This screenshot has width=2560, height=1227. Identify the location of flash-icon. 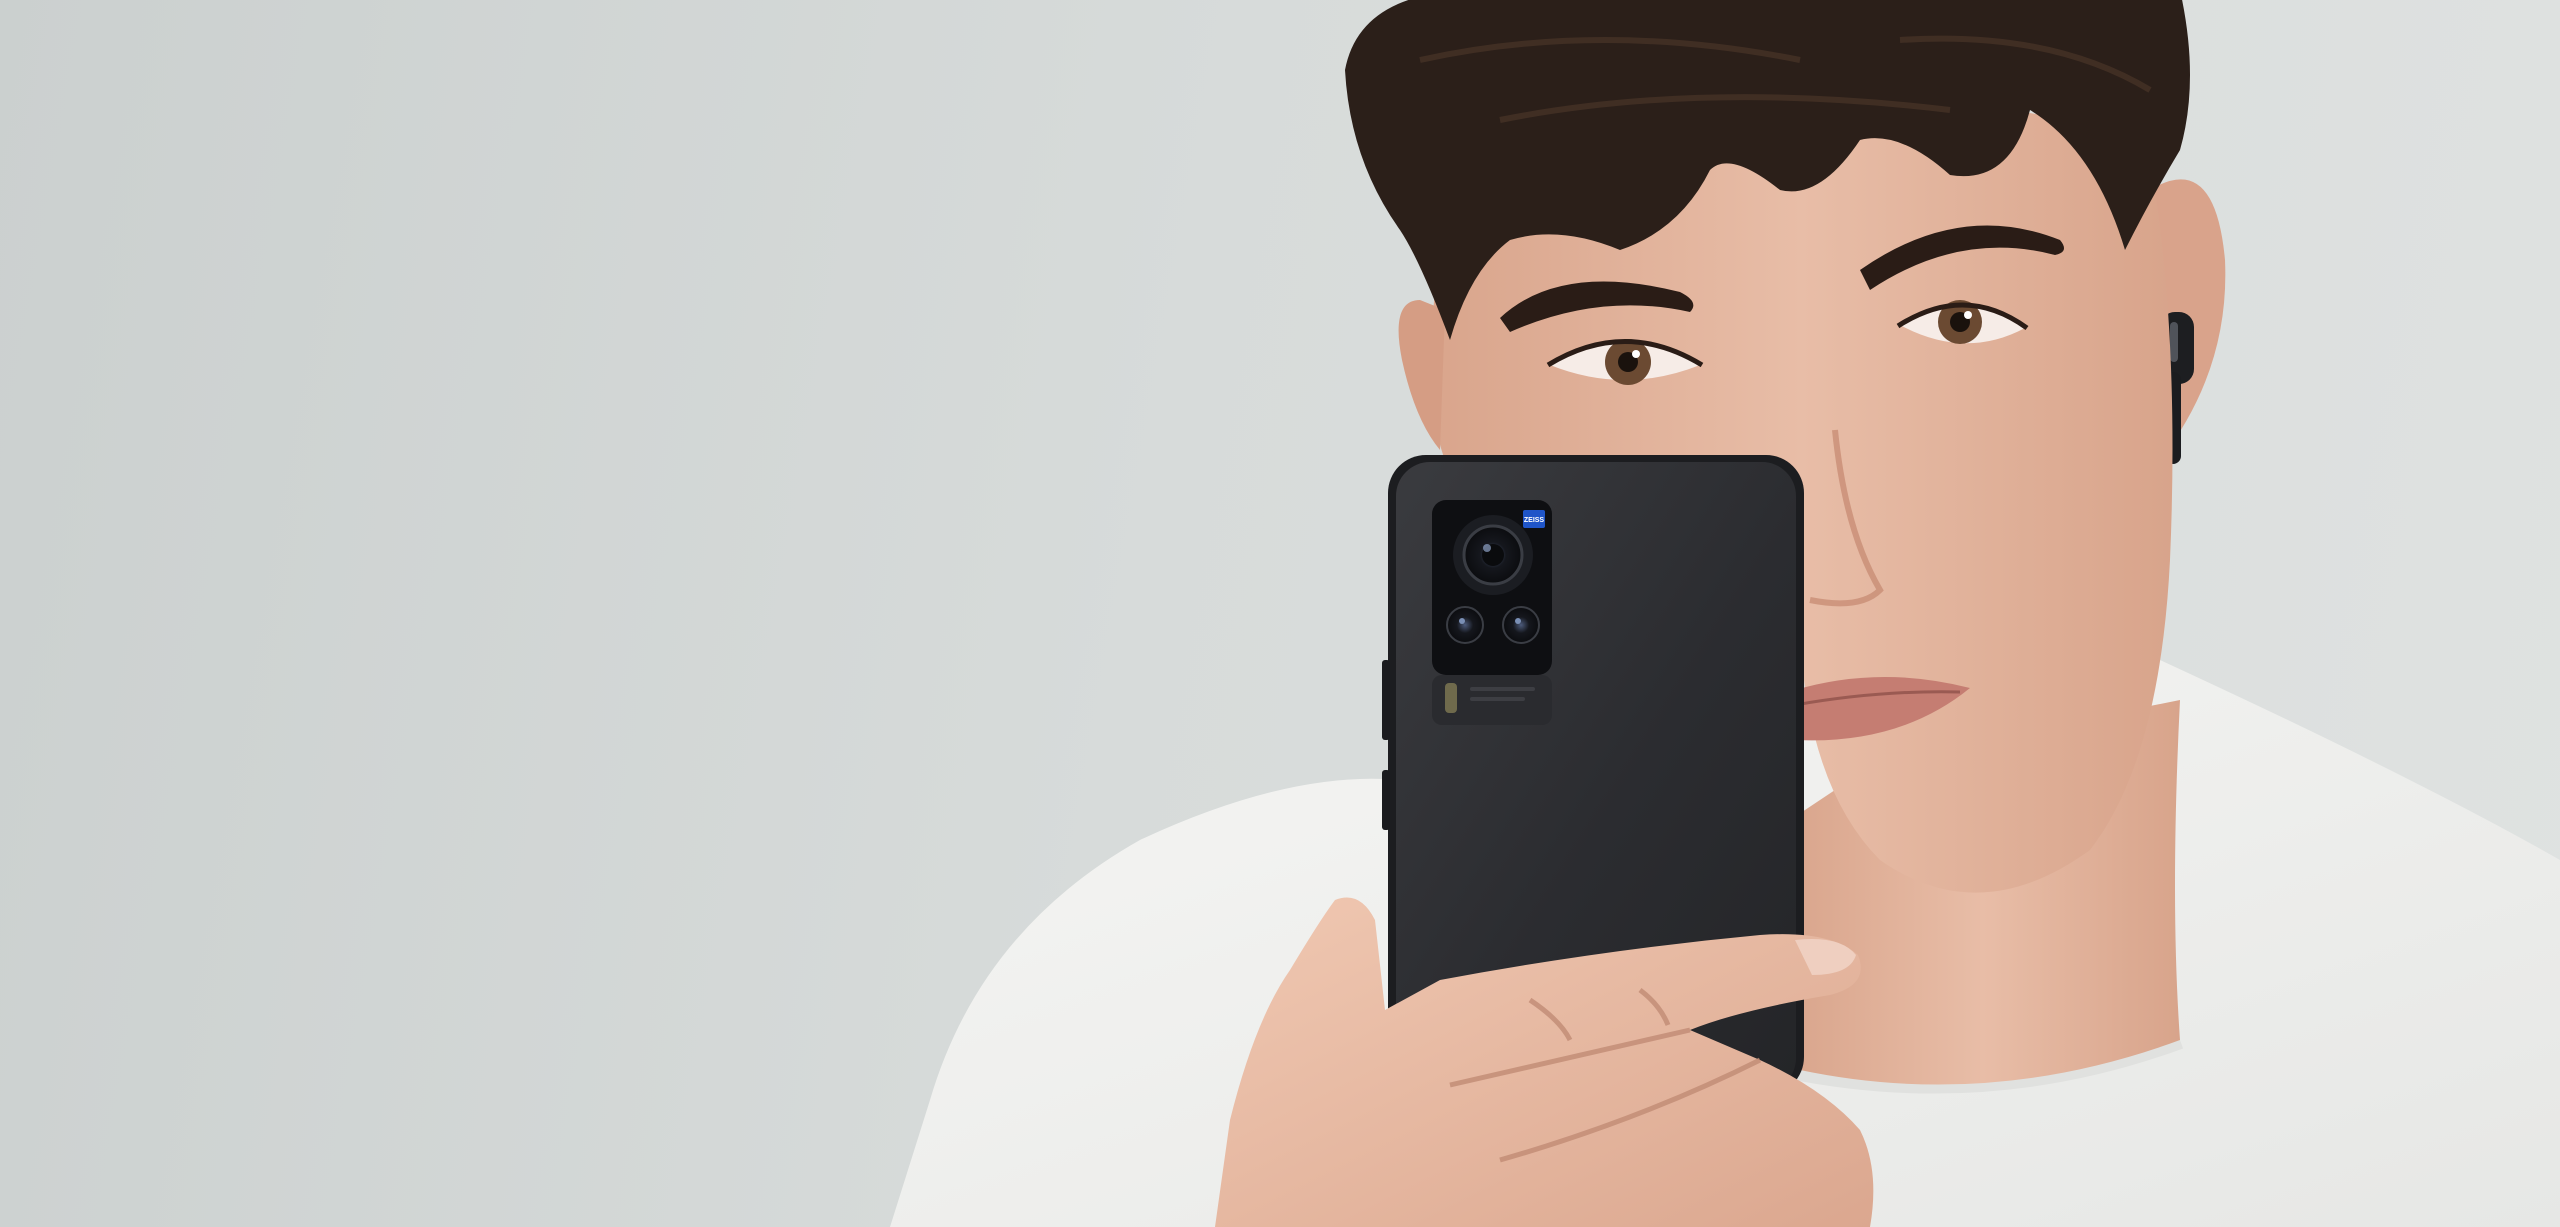
(1451, 698).